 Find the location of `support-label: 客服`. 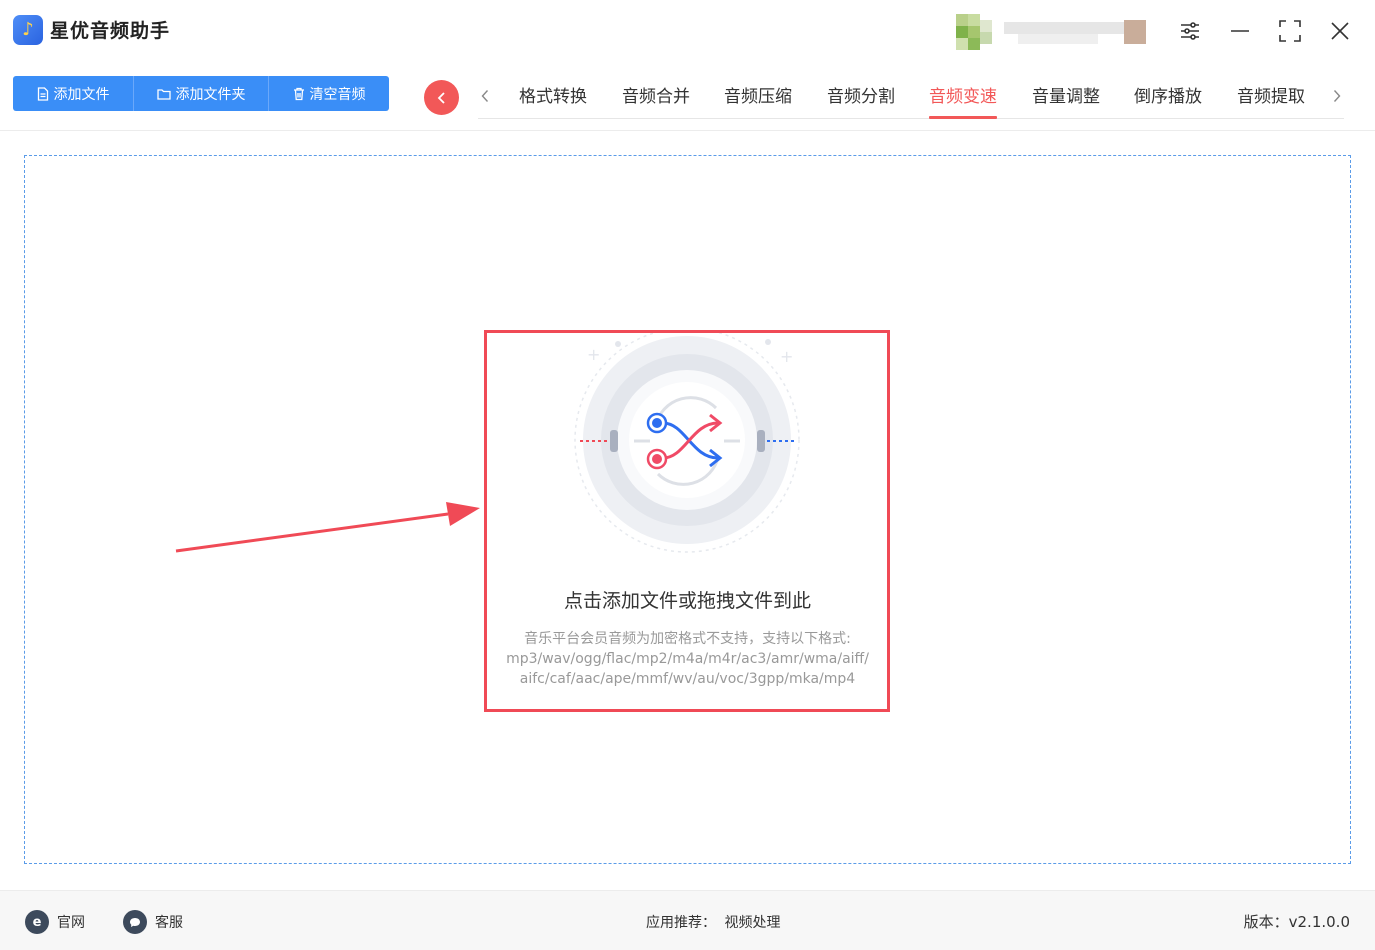

support-label: 客服 is located at coordinates (169, 923).